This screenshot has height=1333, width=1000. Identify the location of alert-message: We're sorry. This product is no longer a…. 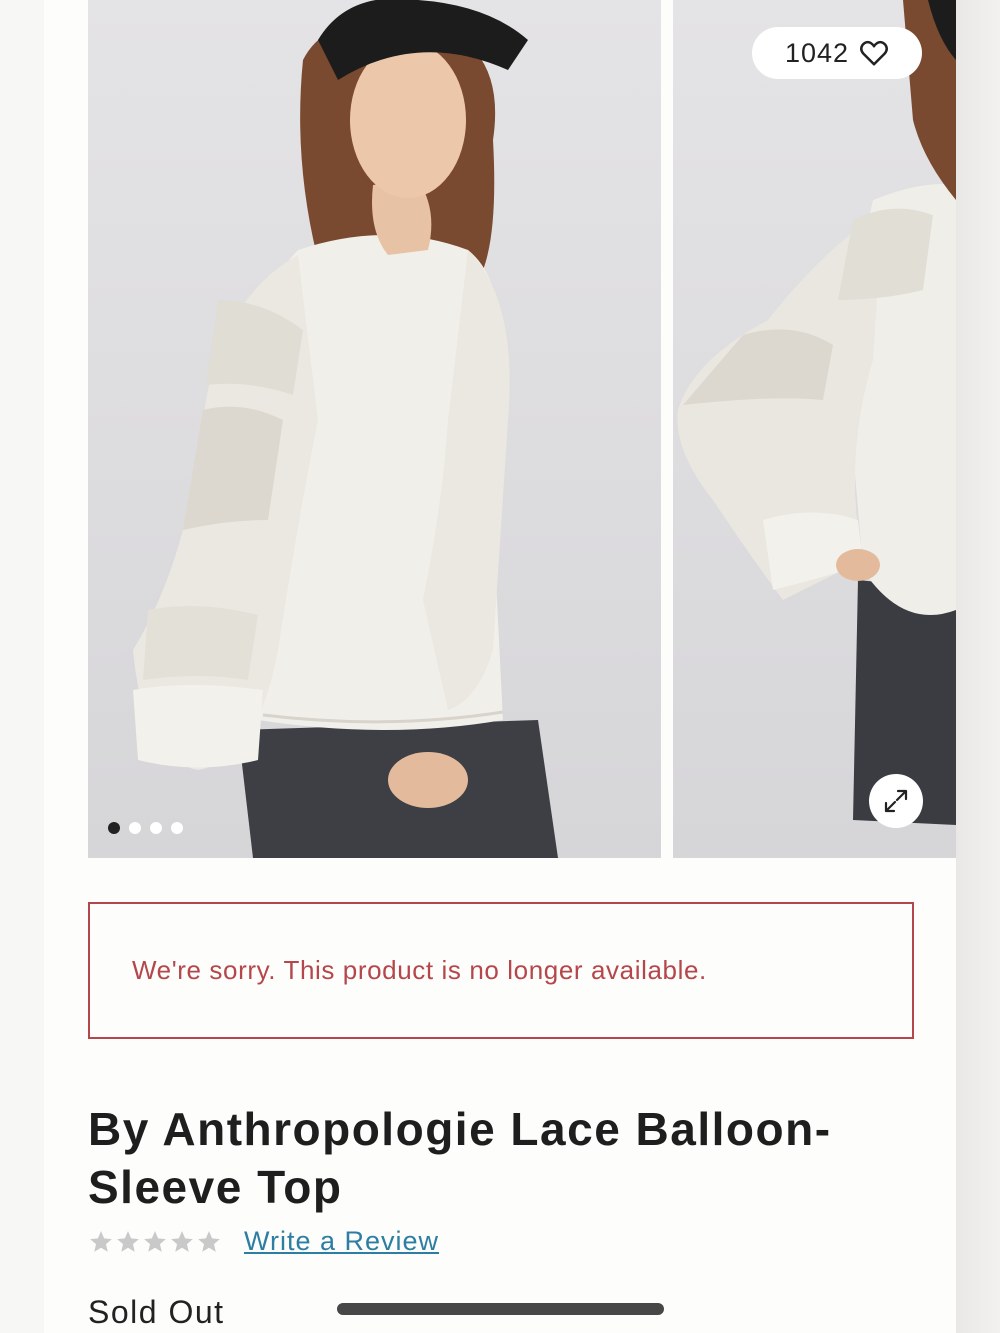
(419, 970).